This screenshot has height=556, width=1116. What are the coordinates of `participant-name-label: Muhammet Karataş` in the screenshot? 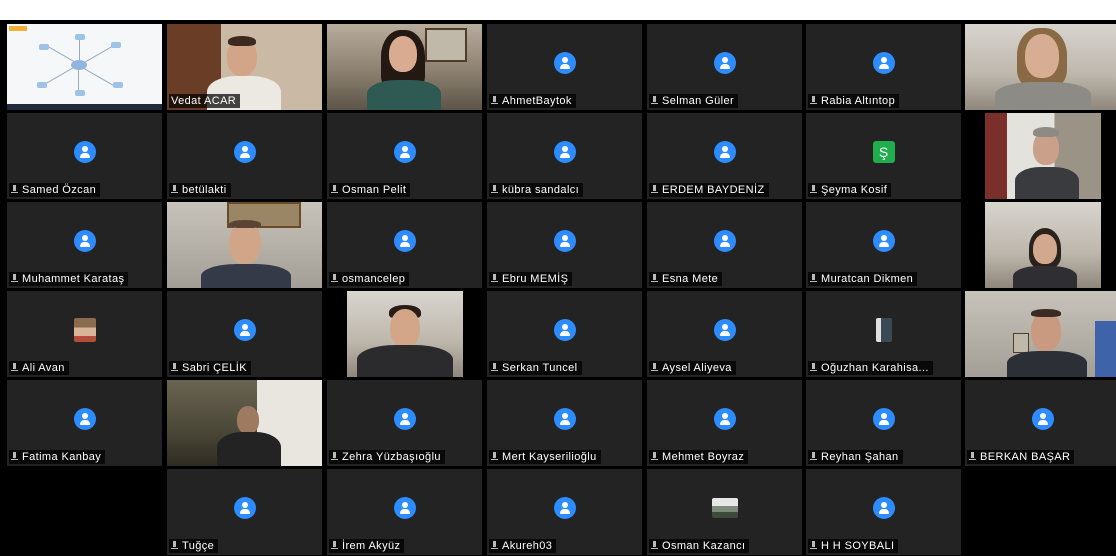 It's located at (69, 279).